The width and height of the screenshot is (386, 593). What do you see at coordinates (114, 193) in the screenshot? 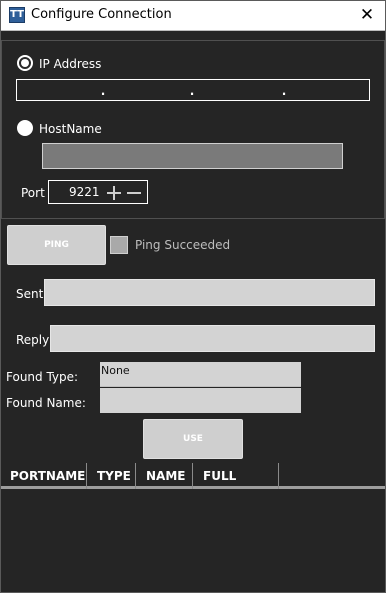
I see `plus-icon-vertical` at bounding box center [114, 193].